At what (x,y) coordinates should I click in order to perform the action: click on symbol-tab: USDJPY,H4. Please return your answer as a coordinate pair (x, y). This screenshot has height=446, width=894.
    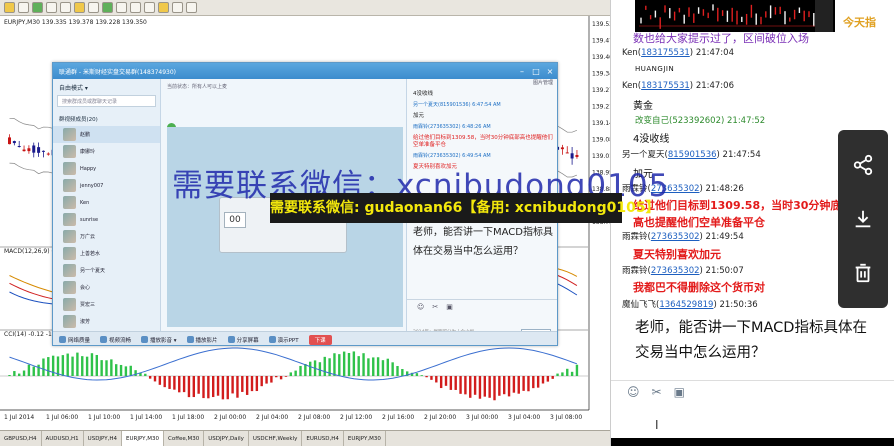
    Looking at the image, I should click on (103, 438).